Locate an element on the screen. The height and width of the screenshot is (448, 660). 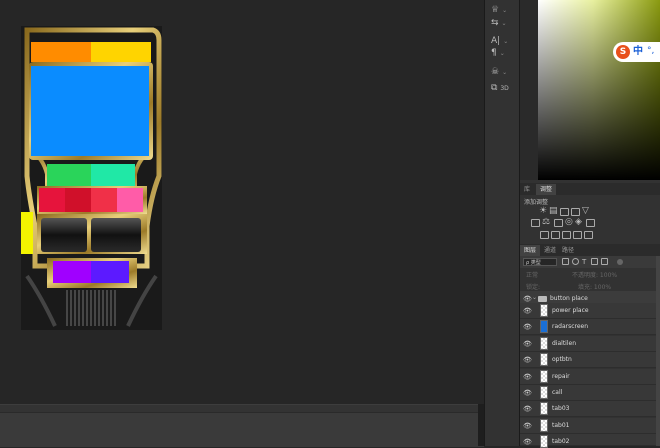
violet-key is located at coordinates (110, 272).